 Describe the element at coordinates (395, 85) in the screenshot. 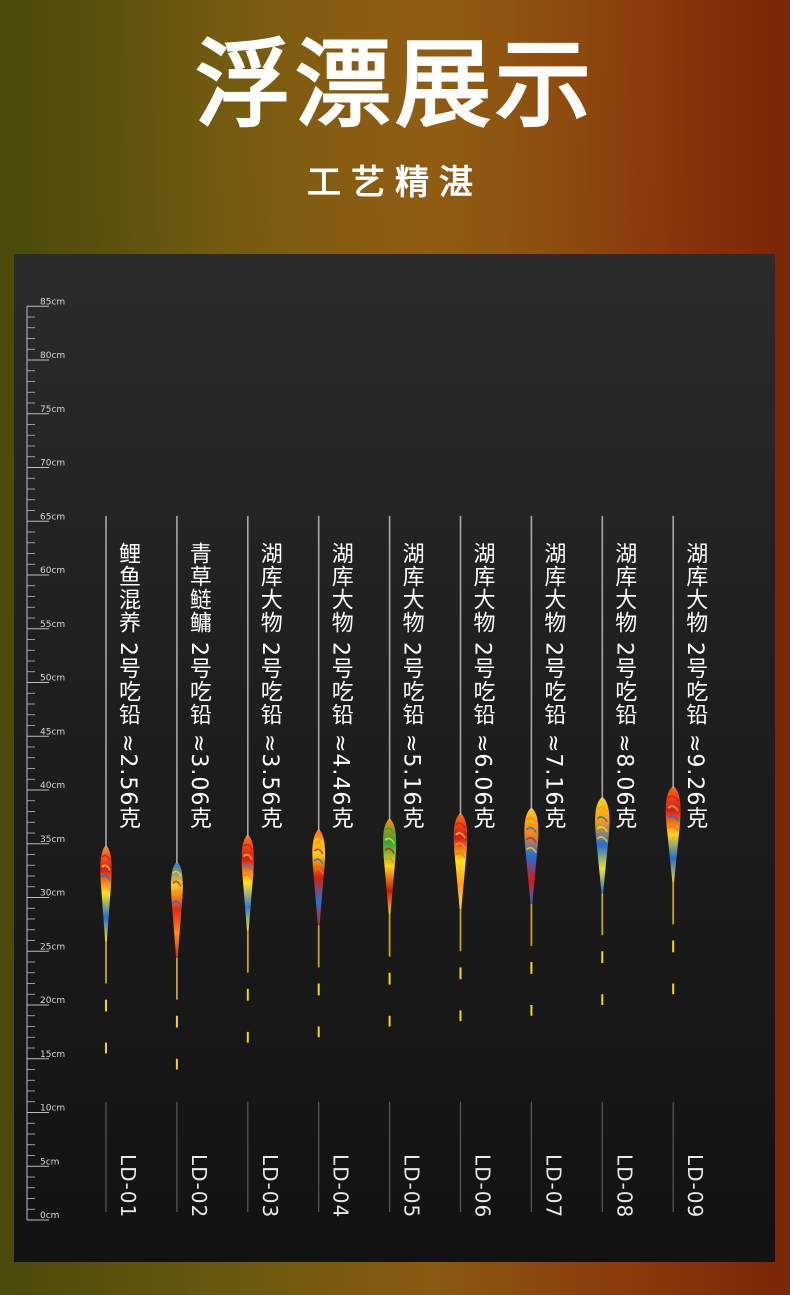

I see `page-title: 浮漂展示` at that location.